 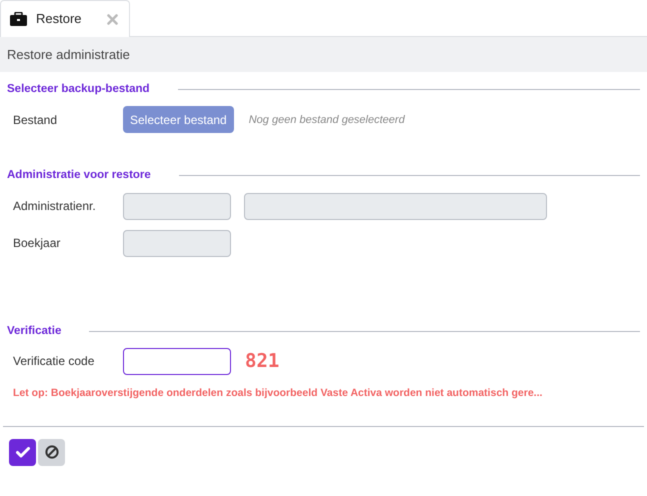 I want to click on briefcase-icon, so click(x=18, y=19).